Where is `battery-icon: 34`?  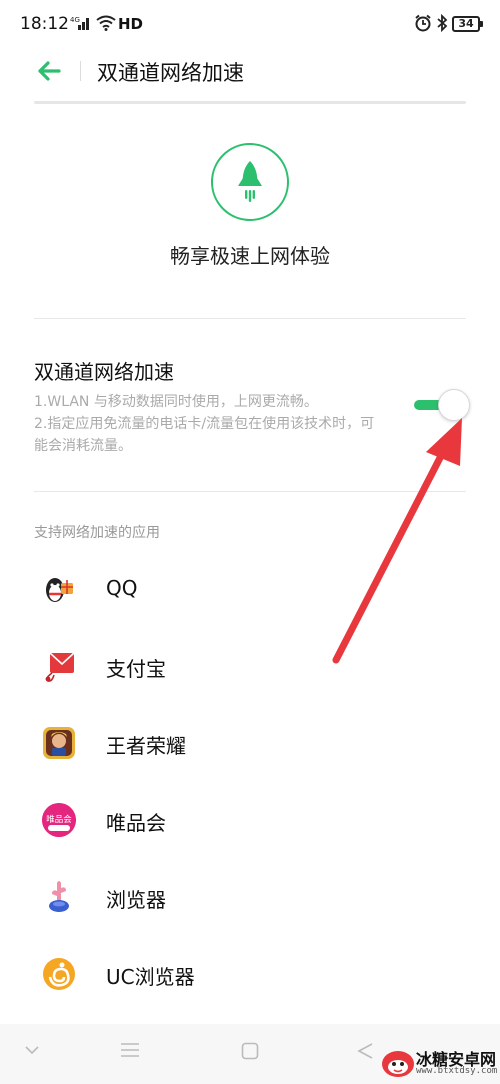
battery-icon: 34 is located at coordinates (467, 24).